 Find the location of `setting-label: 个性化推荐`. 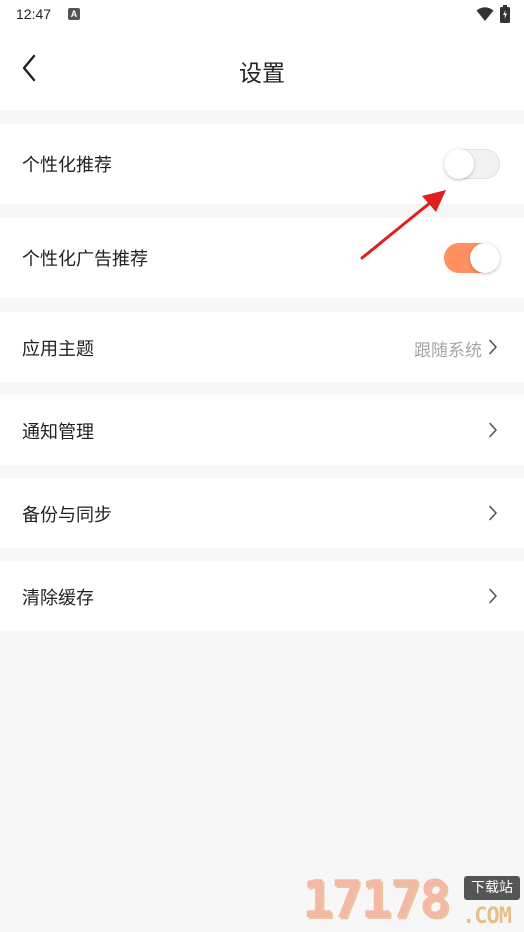

setting-label: 个性化推荐 is located at coordinates (67, 165).